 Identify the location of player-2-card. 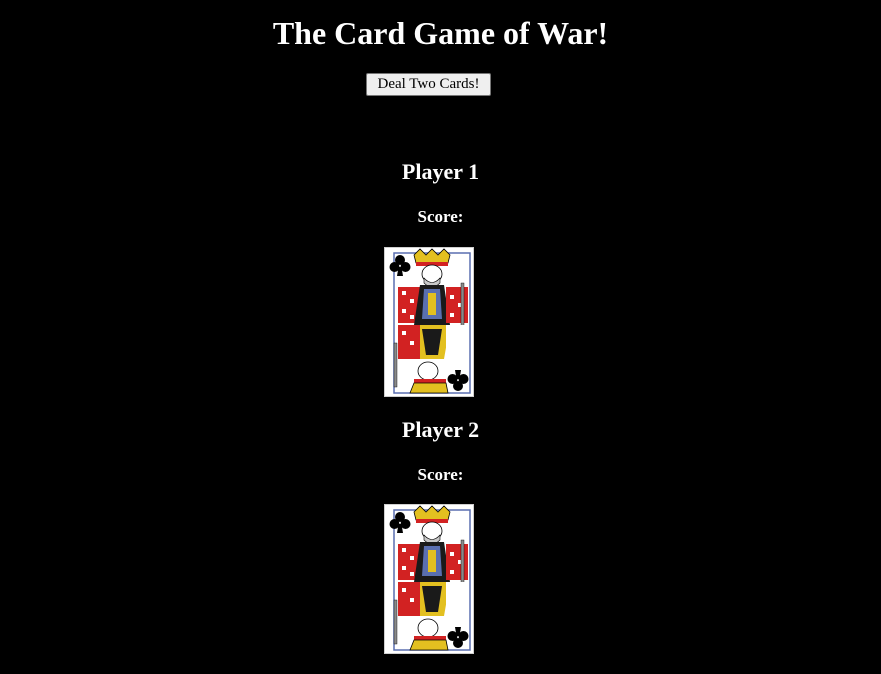
(429, 579).